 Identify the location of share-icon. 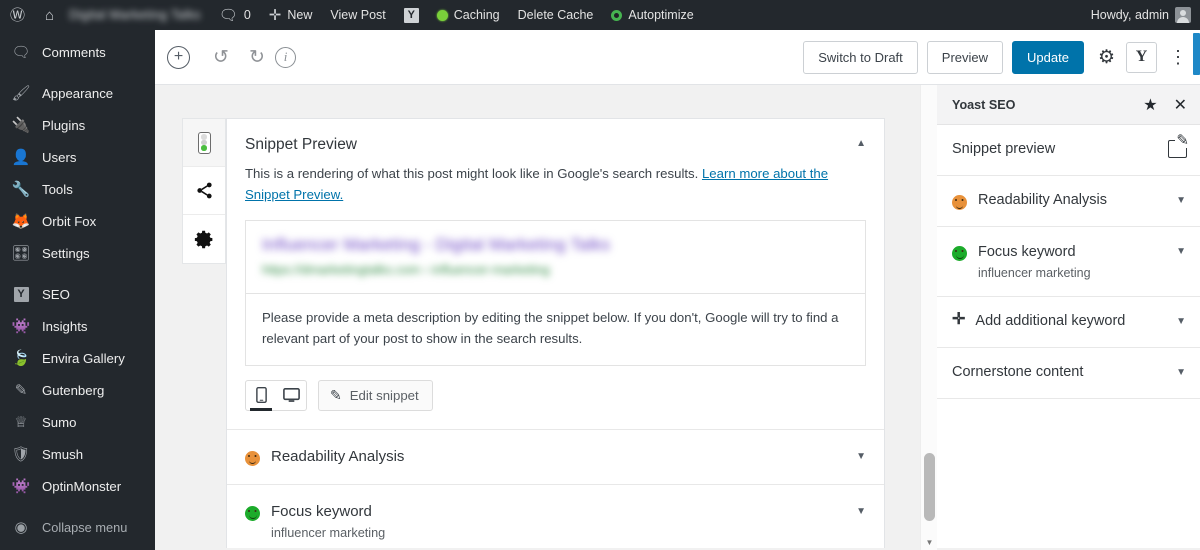
(204, 190).